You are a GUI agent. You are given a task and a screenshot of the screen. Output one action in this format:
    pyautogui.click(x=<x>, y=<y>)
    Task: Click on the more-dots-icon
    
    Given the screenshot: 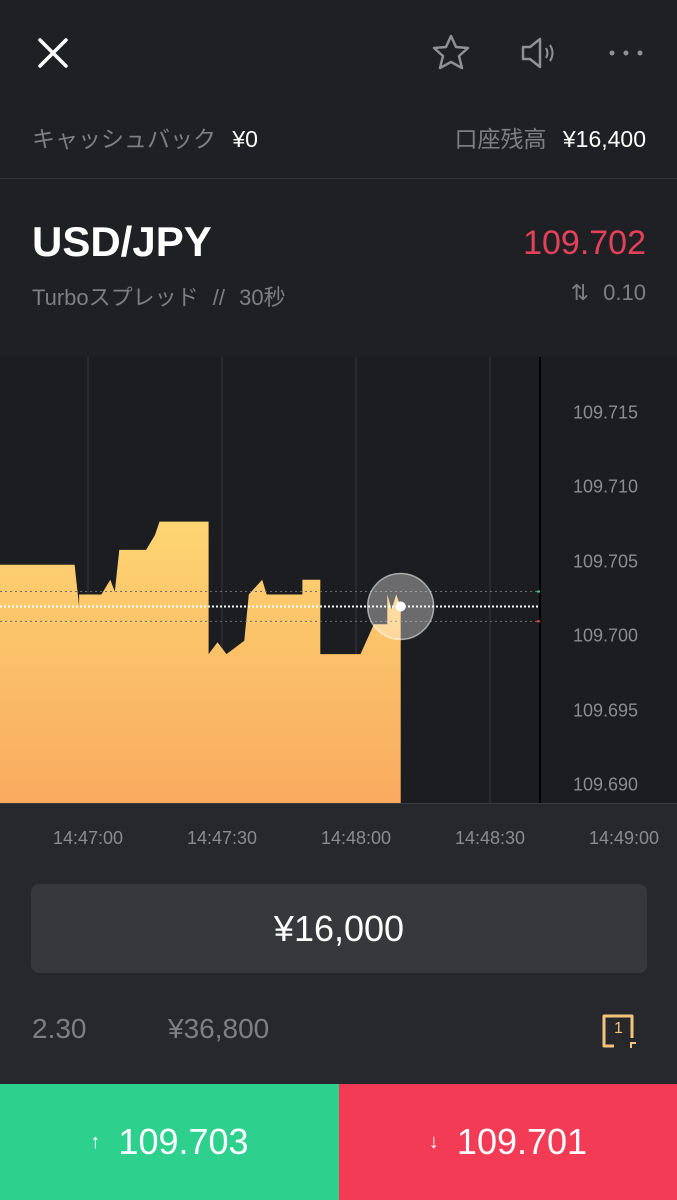 What is the action you would take?
    pyautogui.click(x=626, y=53)
    